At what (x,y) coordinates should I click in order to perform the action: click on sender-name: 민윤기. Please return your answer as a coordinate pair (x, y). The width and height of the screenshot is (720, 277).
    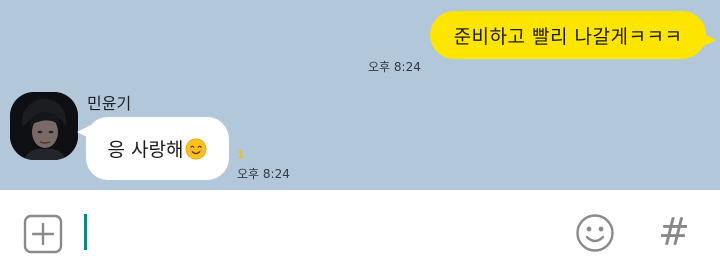
    Looking at the image, I should click on (109, 103).